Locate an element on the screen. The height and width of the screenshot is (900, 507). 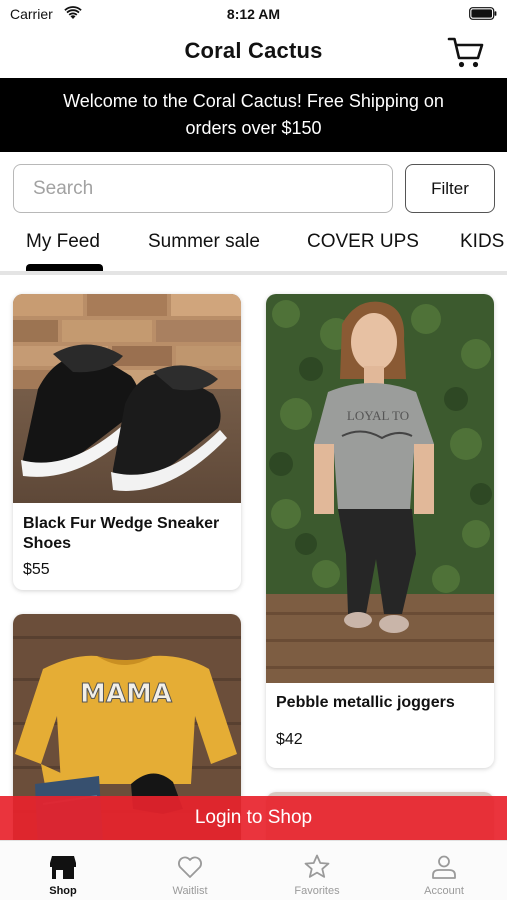
storefront-icon is located at coordinates (63, 867).